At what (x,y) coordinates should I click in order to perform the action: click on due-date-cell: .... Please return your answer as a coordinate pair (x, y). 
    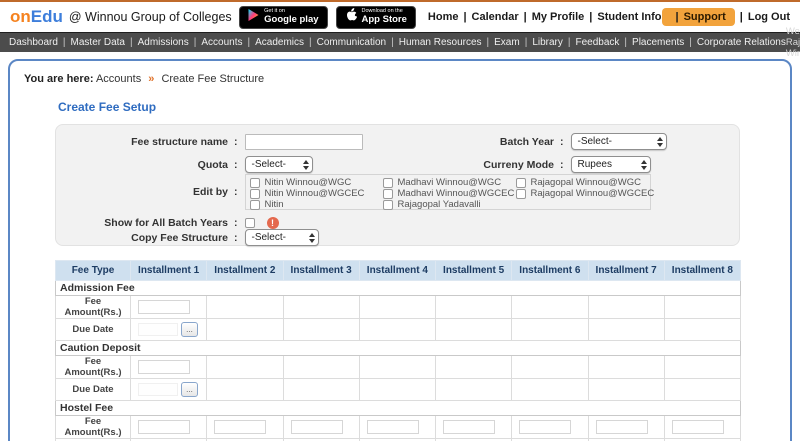
    Looking at the image, I should click on (168, 329).